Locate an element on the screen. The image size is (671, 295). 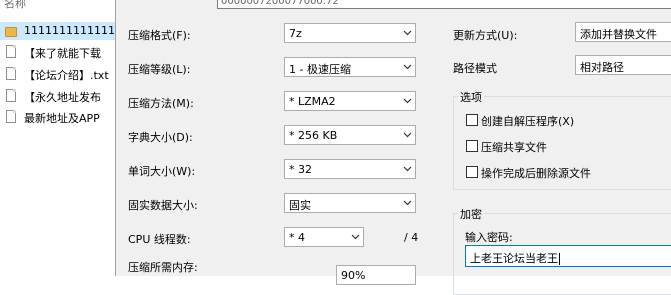
threads-total: / 4 is located at coordinates (411, 237).